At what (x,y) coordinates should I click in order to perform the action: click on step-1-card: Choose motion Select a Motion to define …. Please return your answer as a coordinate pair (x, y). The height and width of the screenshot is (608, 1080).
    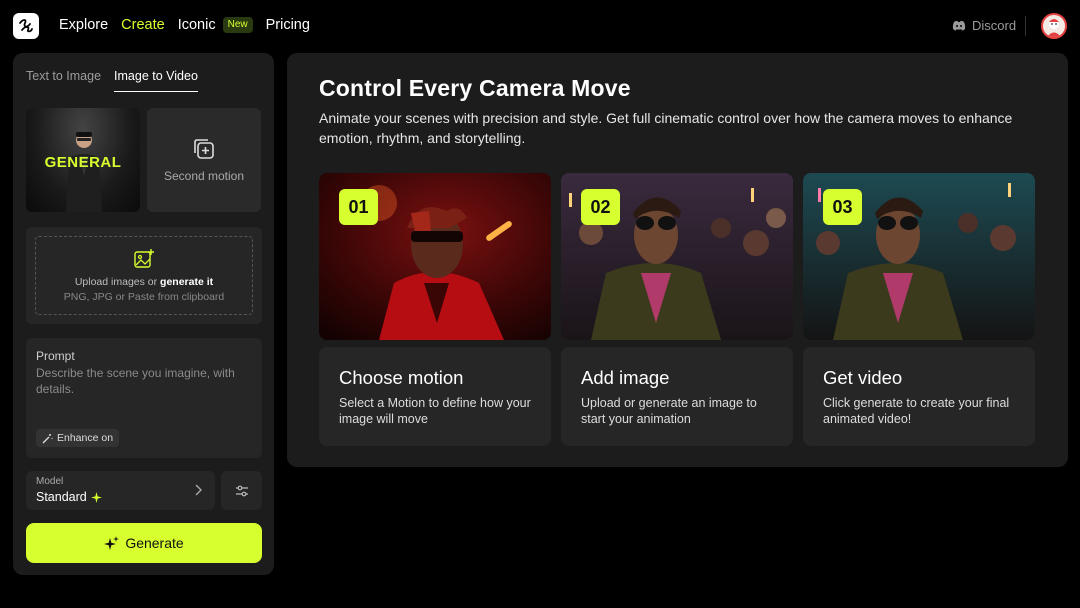
    Looking at the image, I should click on (435, 396).